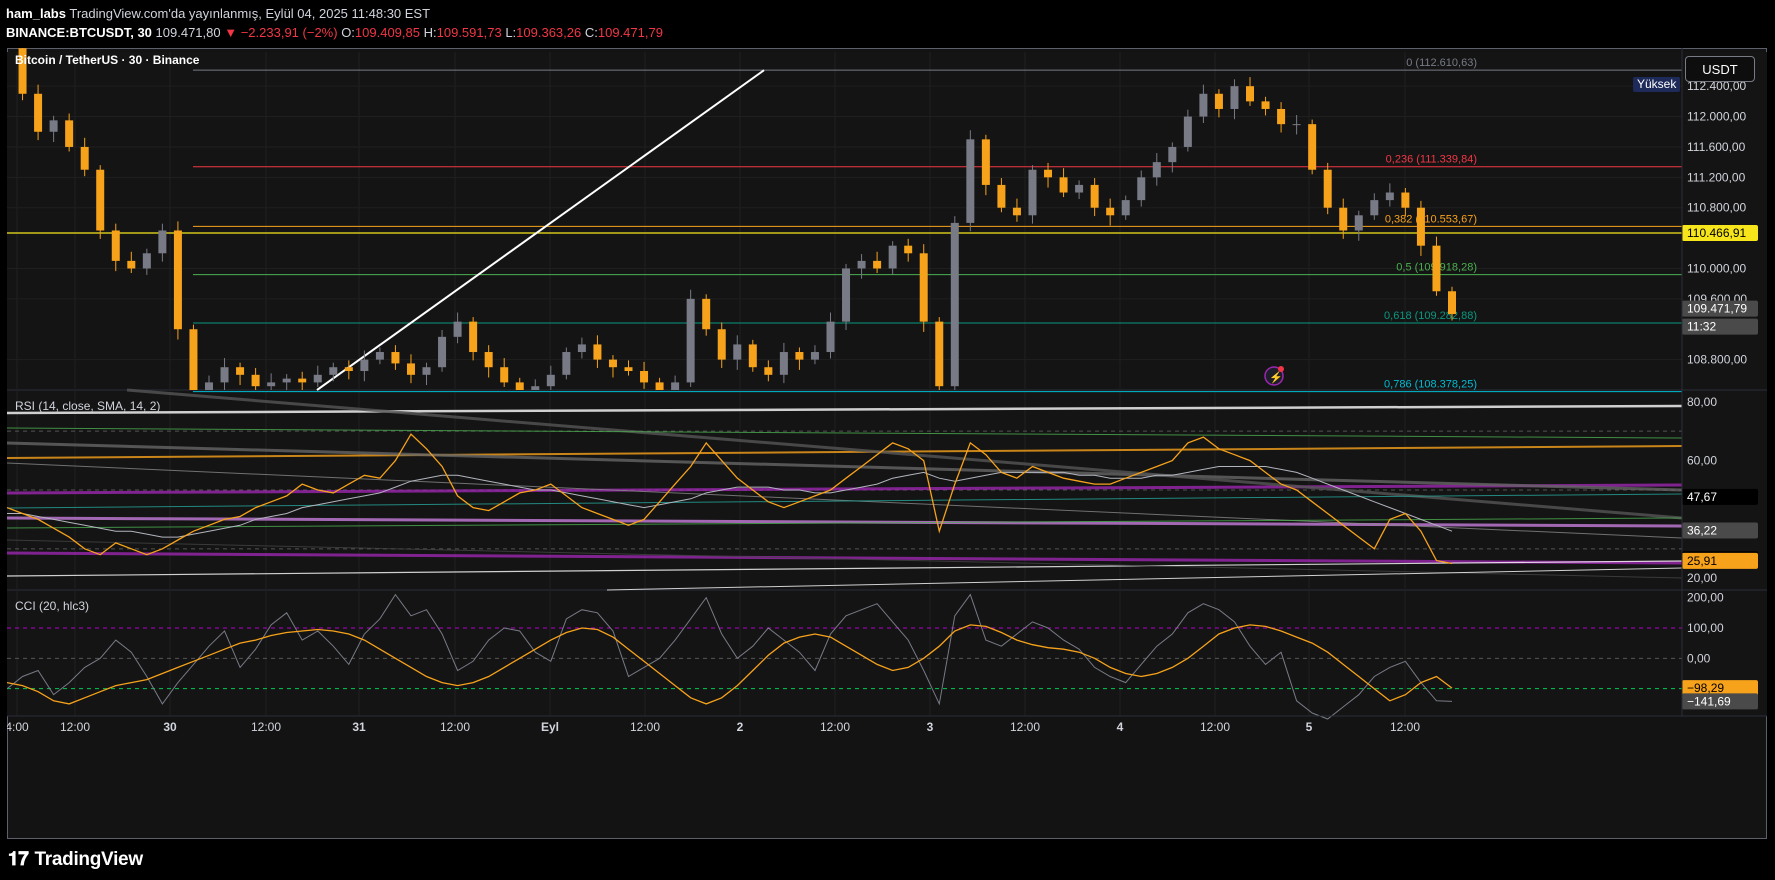 The height and width of the screenshot is (880, 1775). I want to click on cci-marker: −141,69, so click(1720, 701).